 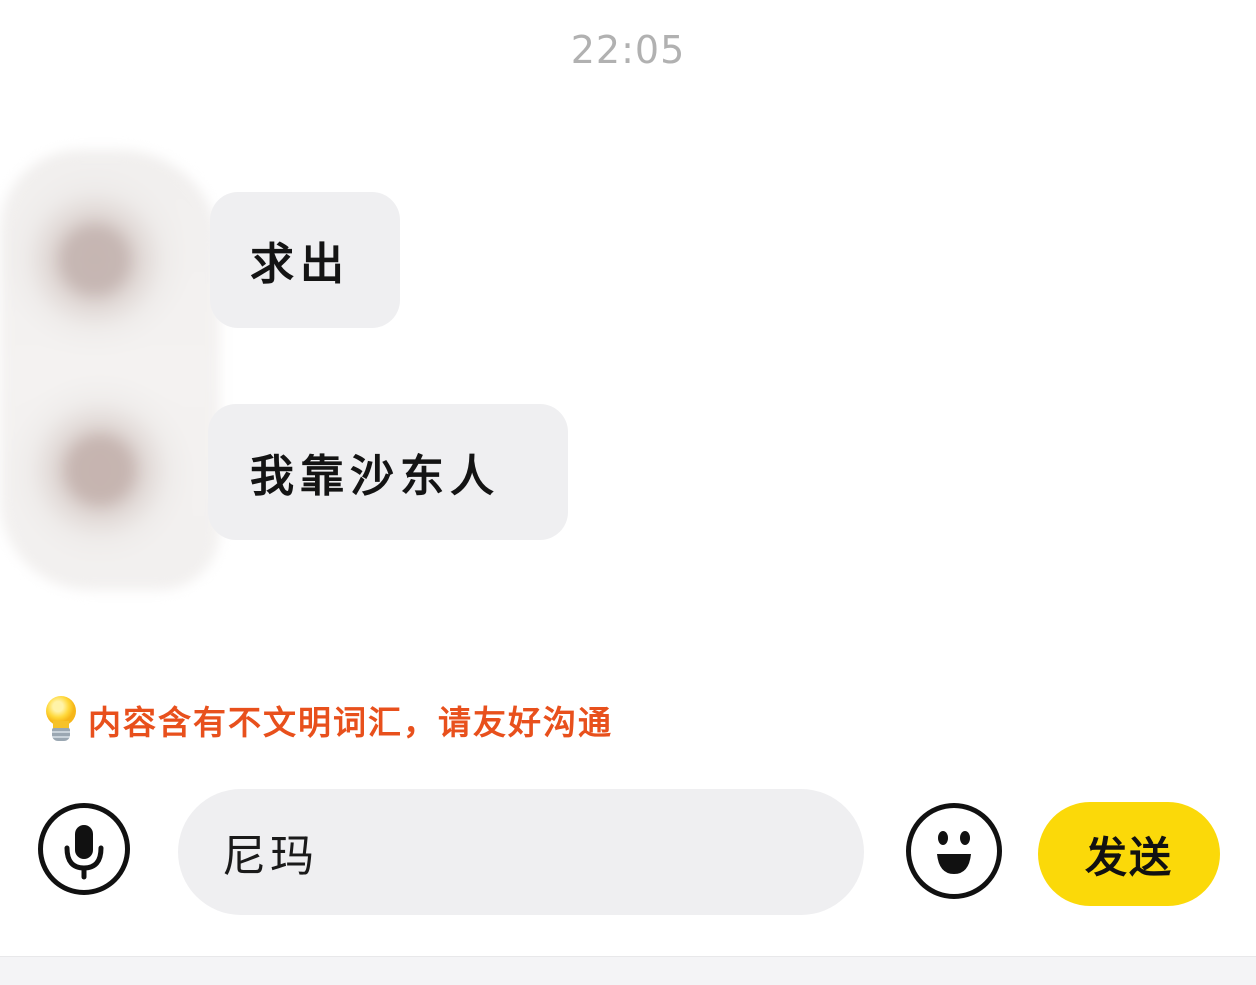 I want to click on send-button: 发送, so click(x=1129, y=854).